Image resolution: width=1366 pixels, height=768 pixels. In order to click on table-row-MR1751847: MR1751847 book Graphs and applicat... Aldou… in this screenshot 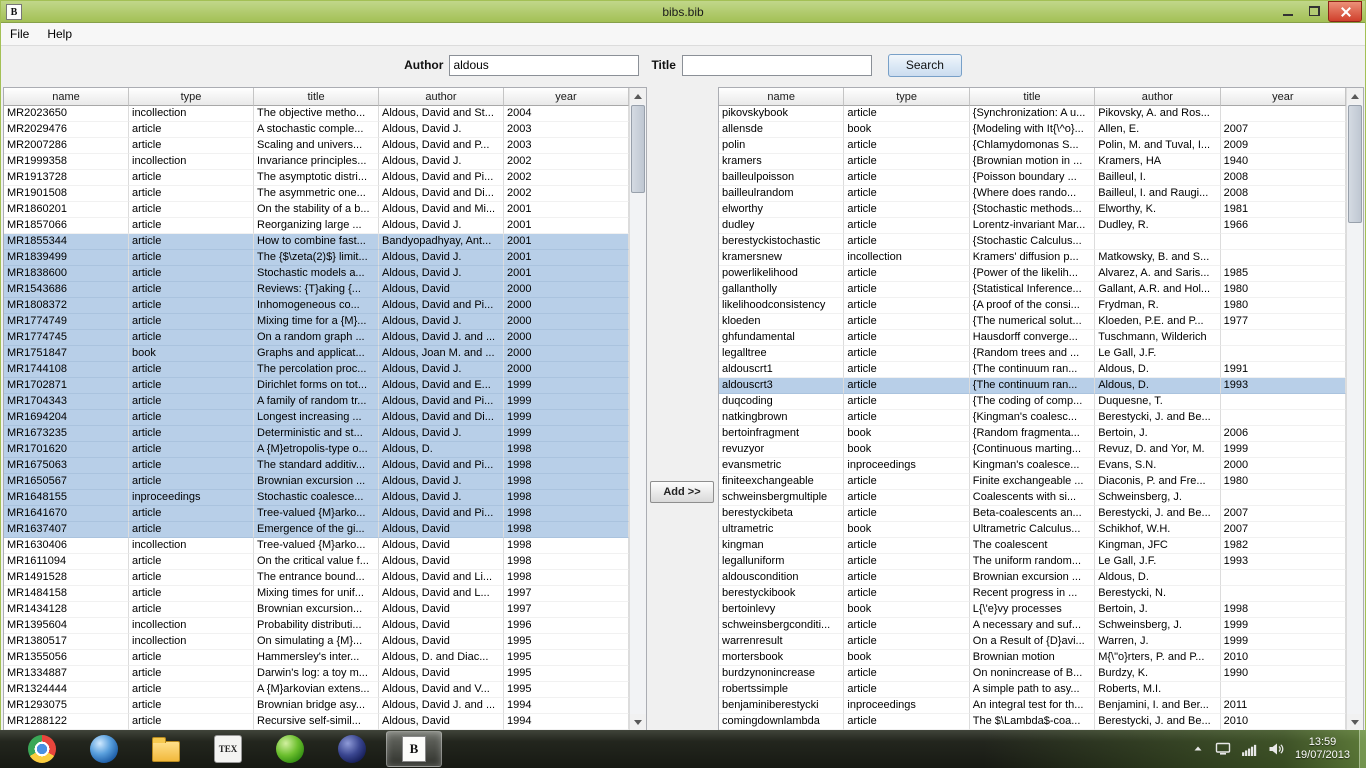, I will do `click(316, 354)`.